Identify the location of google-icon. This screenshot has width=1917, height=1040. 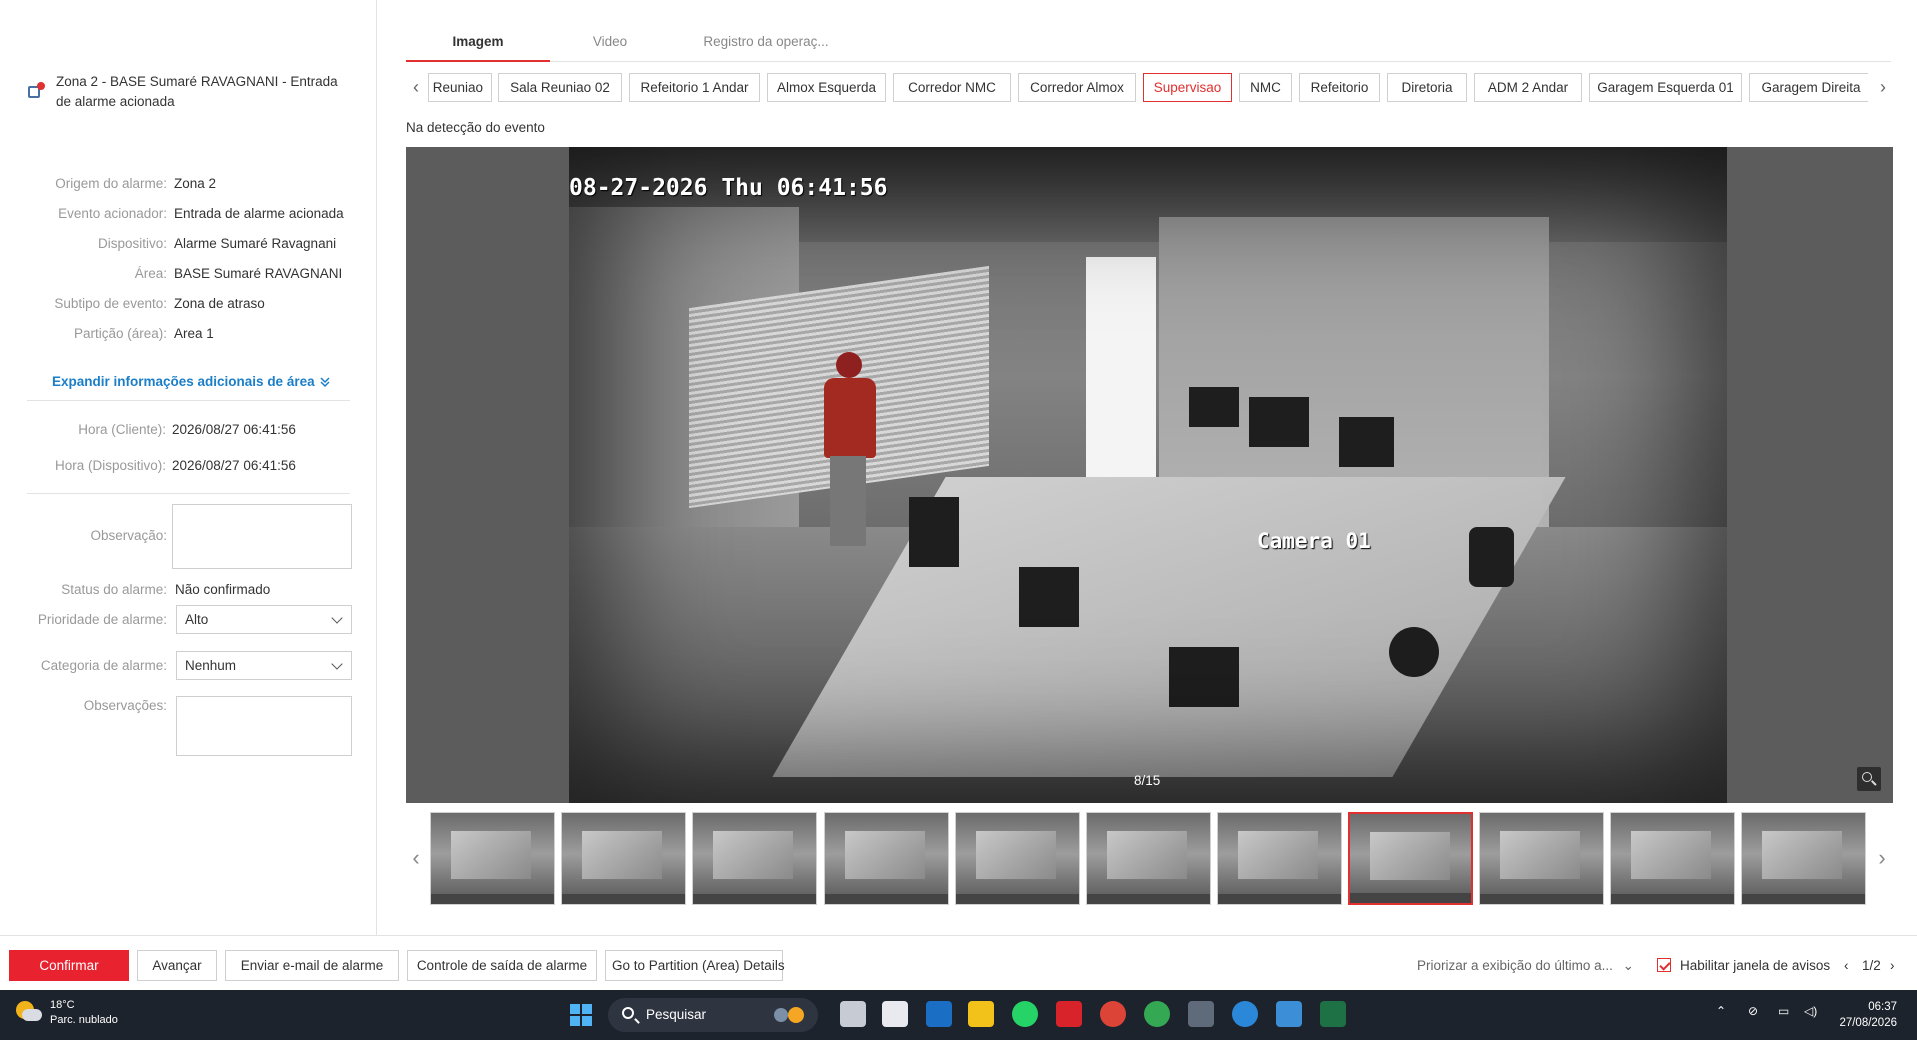
(1157, 1014).